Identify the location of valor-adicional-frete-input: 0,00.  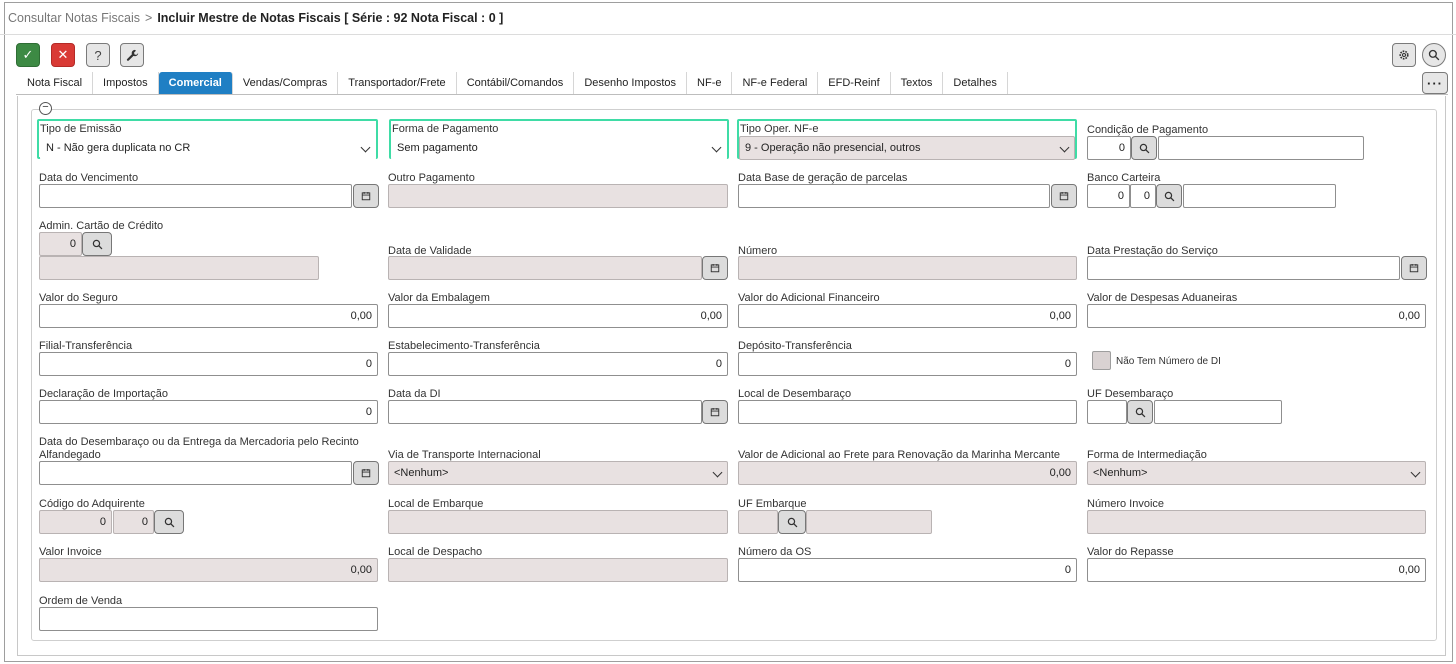
(907, 473).